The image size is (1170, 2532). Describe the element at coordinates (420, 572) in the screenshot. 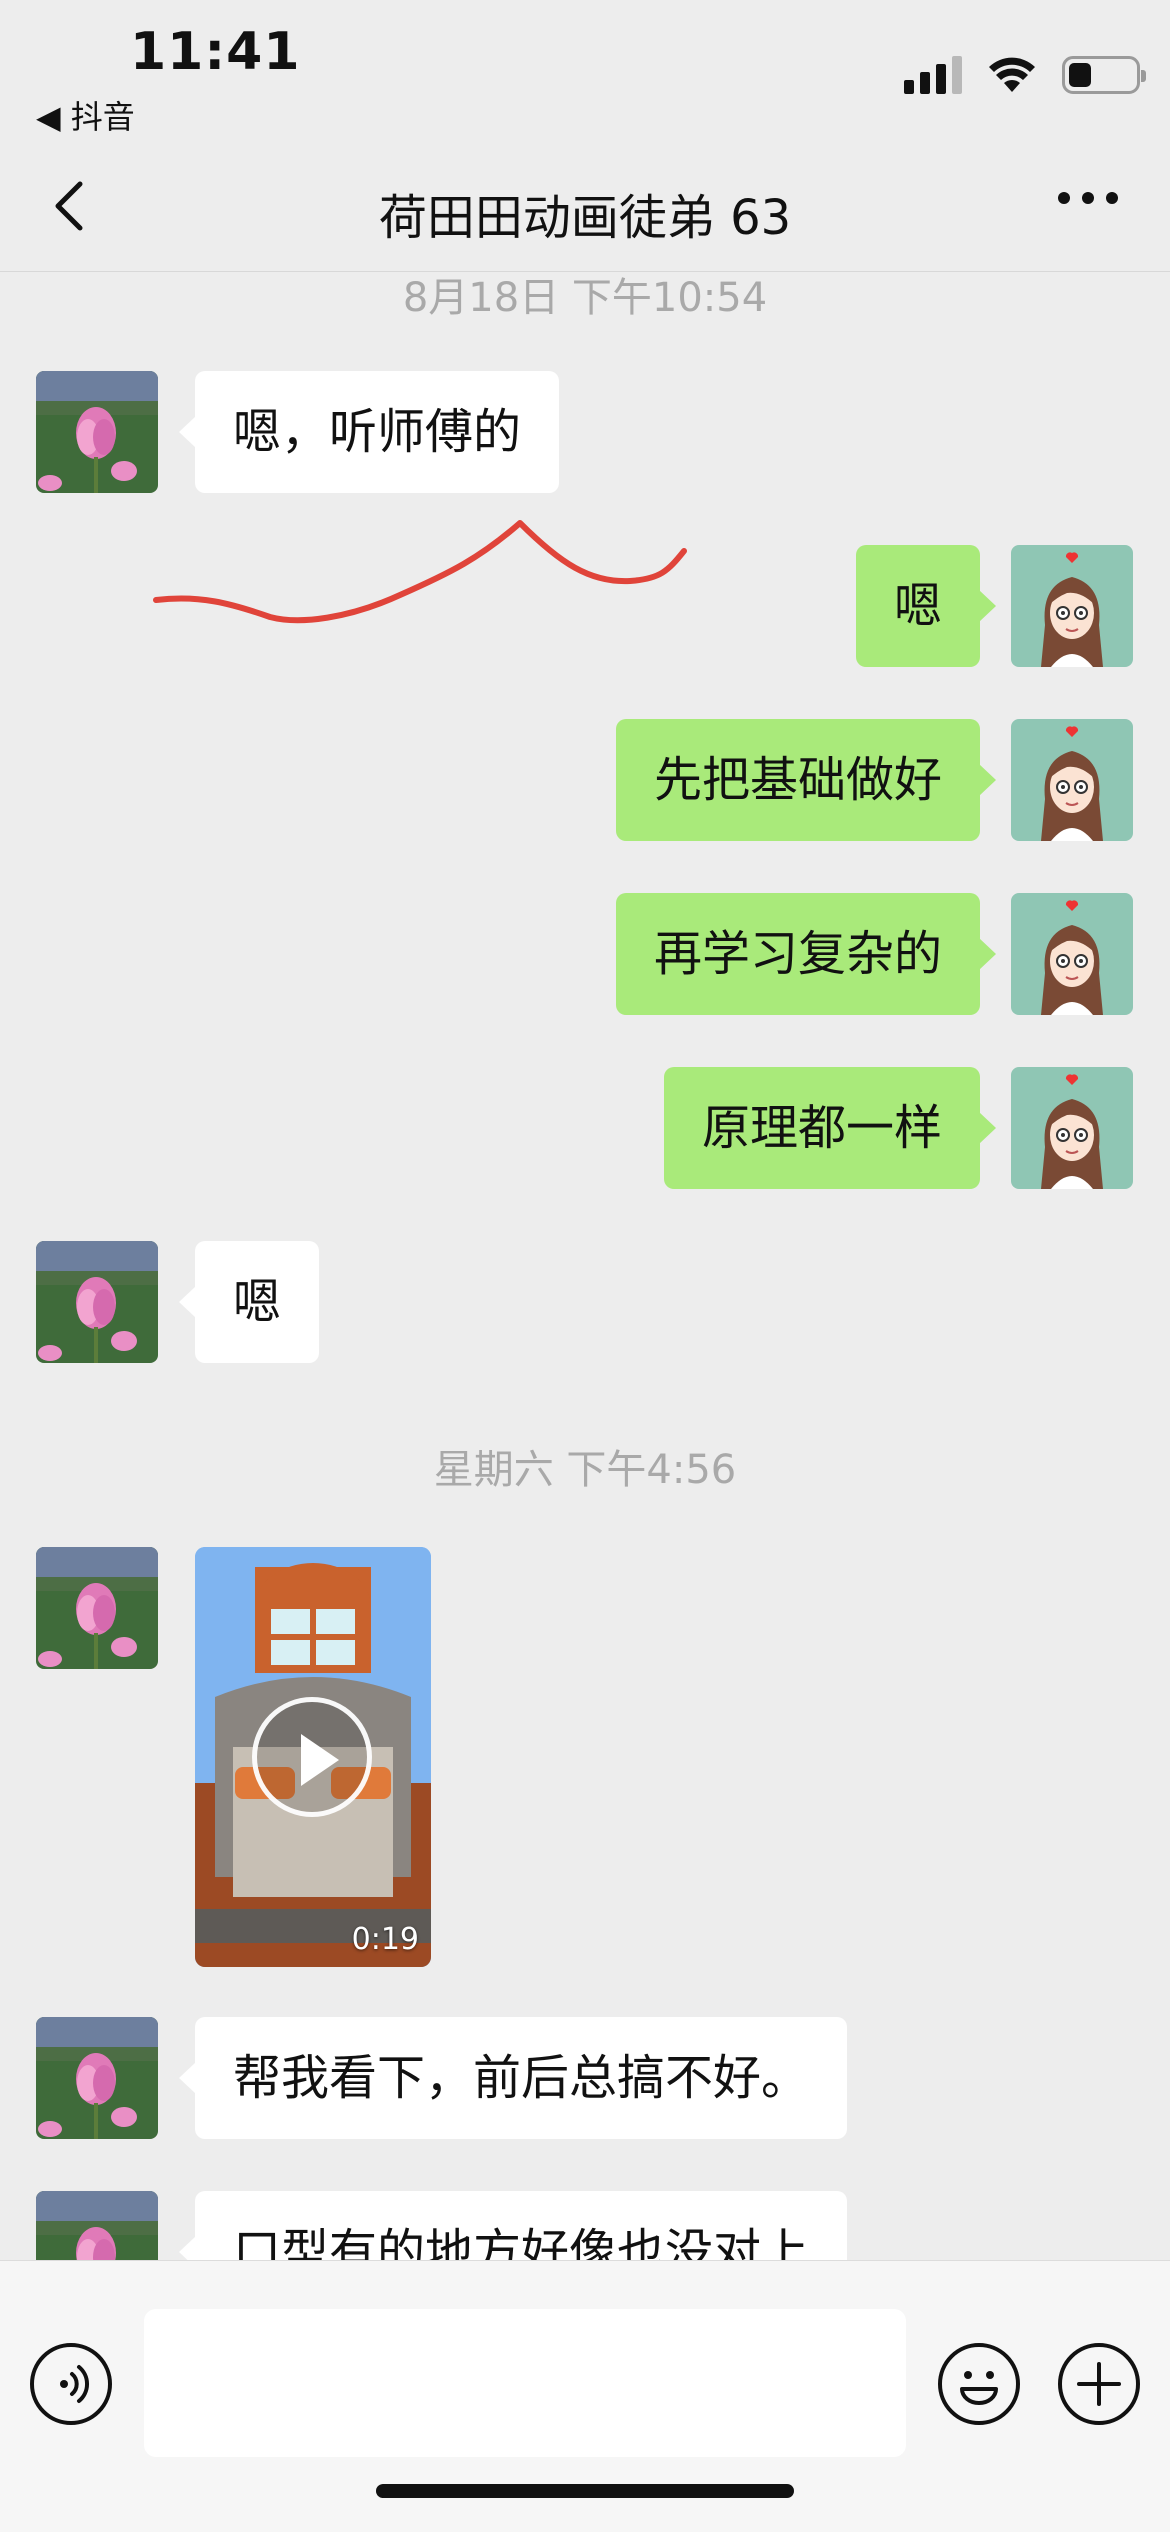

I see `hand-drawn-annotation` at that location.